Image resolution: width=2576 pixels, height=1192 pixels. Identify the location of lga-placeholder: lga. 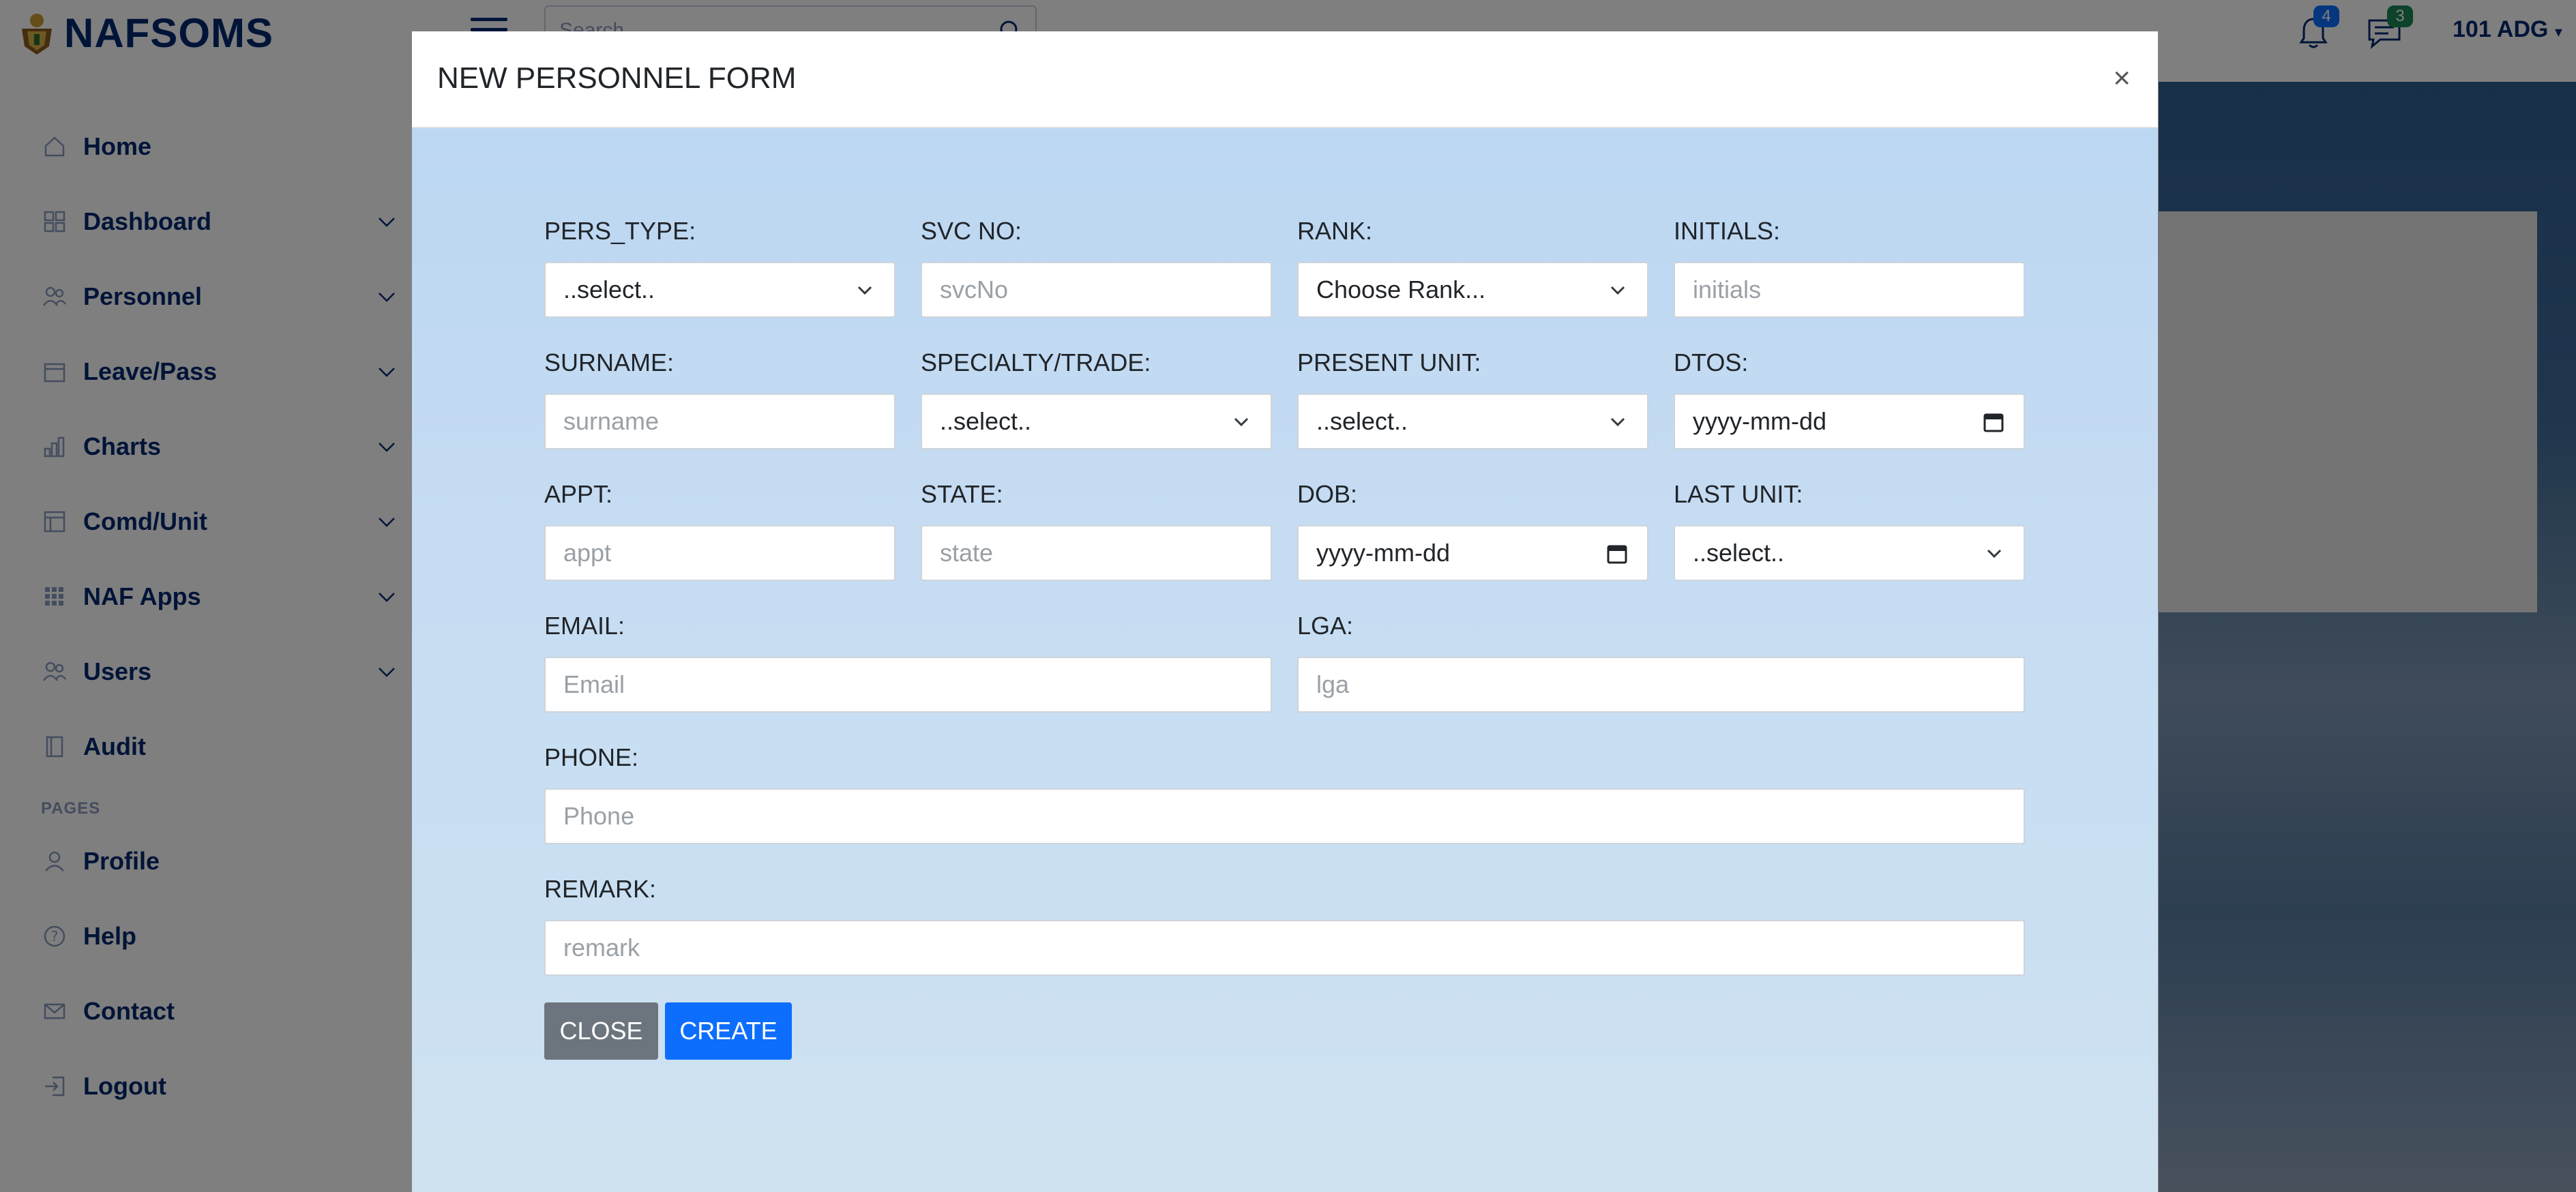
(1333, 684).